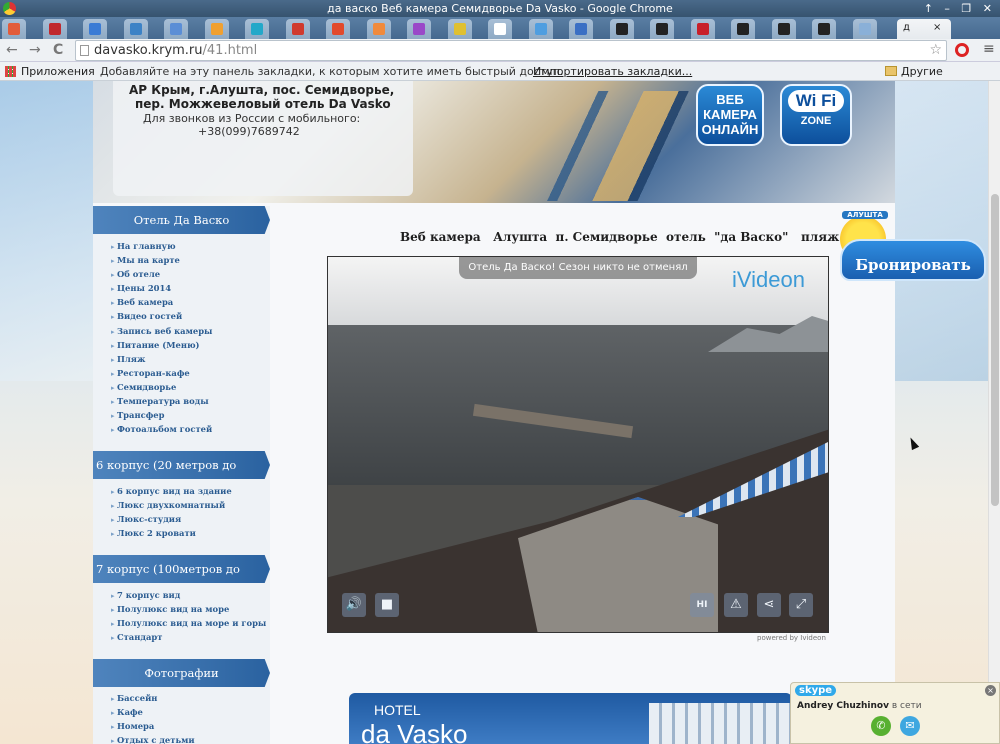 This screenshot has height=744, width=1000. What do you see at coordinates (924, 29) in the screenshot?
I see `active-tab: д ×` at bounding box center [924, 29].